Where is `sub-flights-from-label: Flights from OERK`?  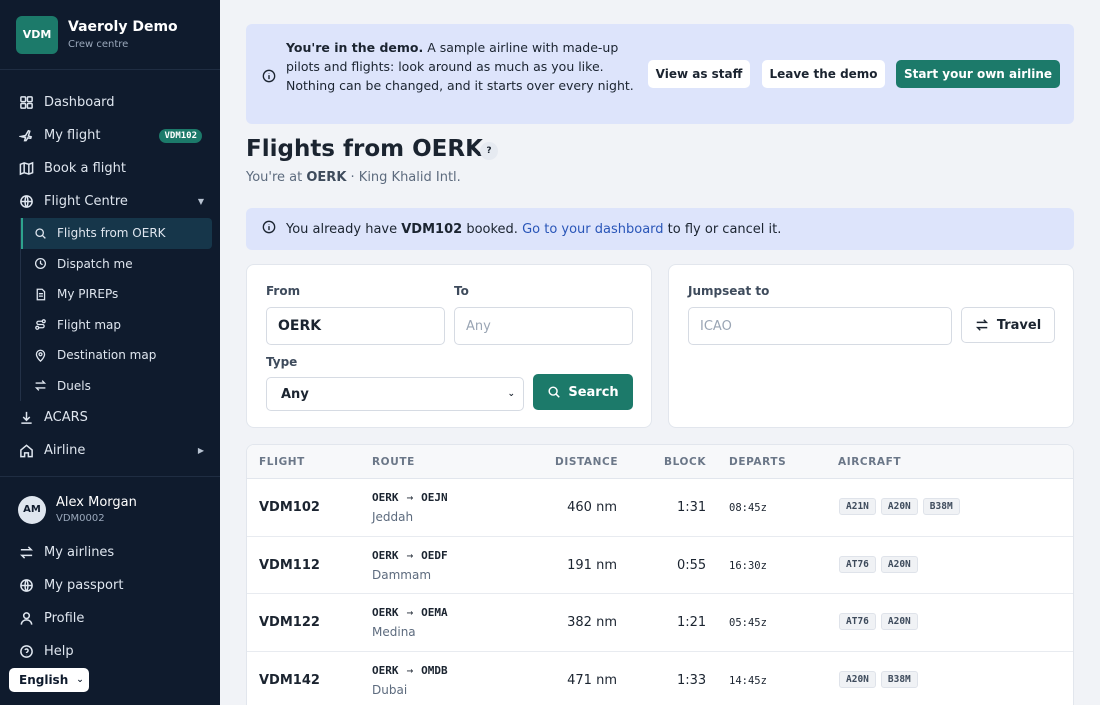
sub-flights-from-label: Flights from OERK is located at coordinates (111, 233).